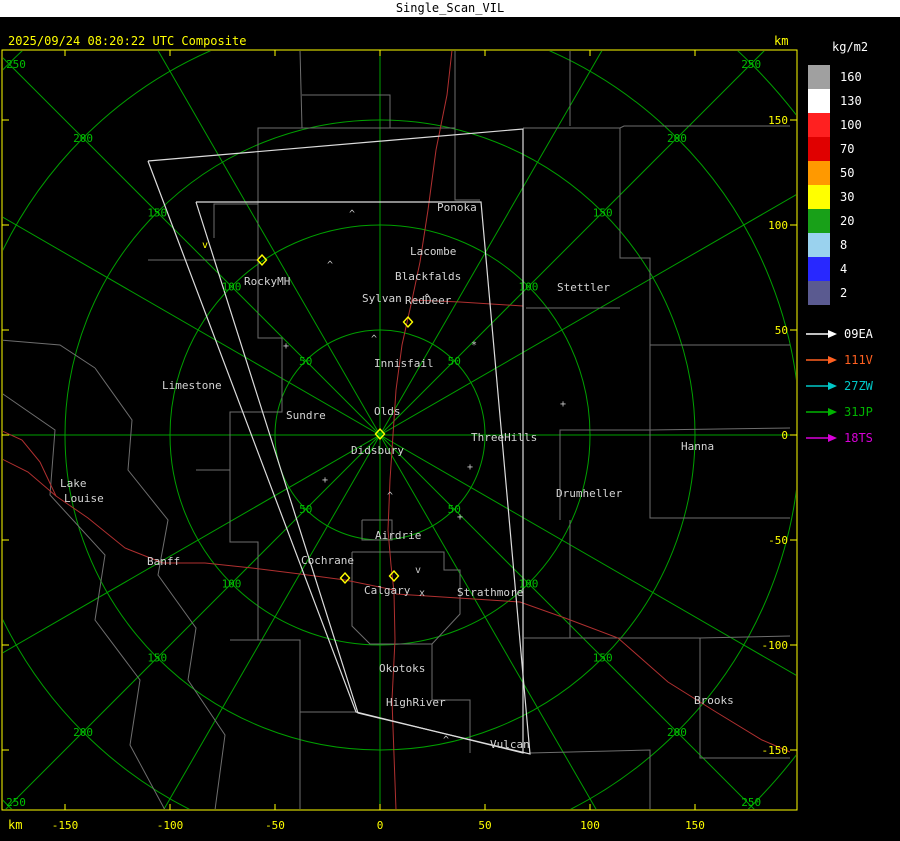 Image resolution: width=900 pixels, height=841 pixels. I want to click on scale-row: 4, so click(850, 269).